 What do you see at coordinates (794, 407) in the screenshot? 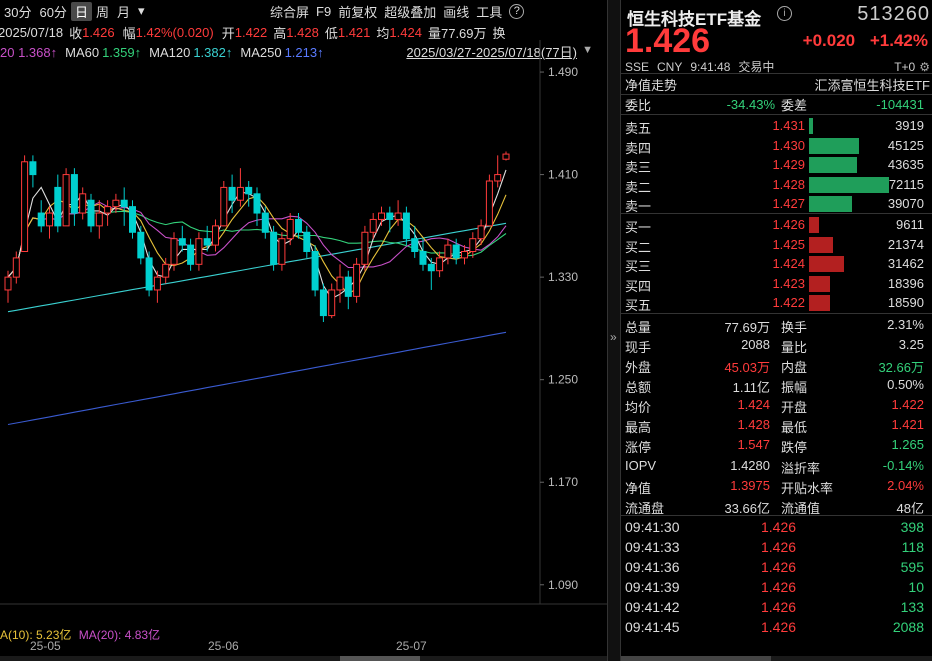
I see `stat-label: 开盘` at bounding box center [794, 407].